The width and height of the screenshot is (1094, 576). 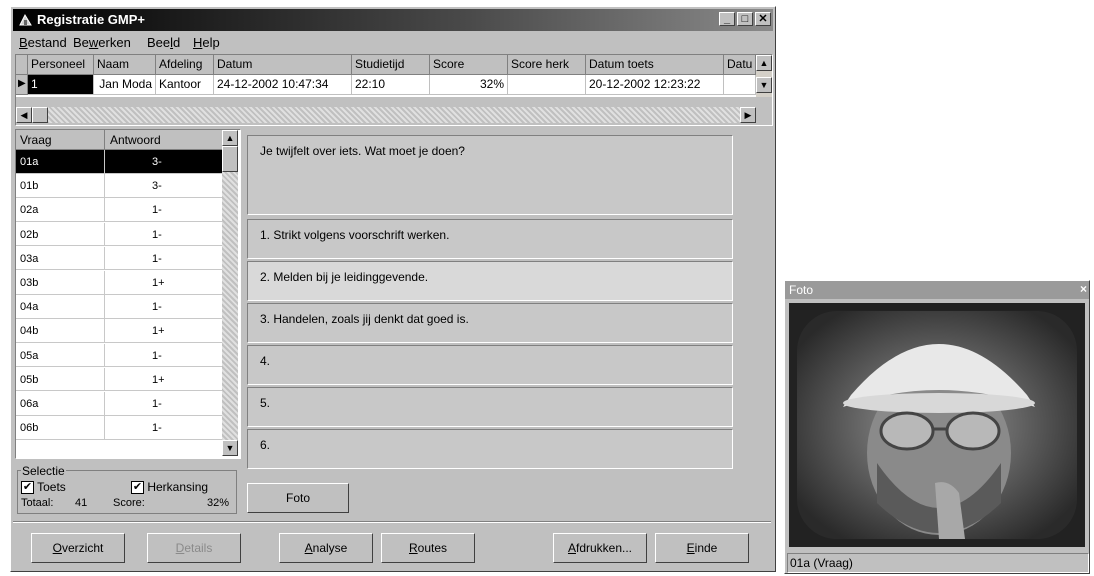 What do you see at coordinates (36, 140) in the screenshot?
I see `list-header-vraag: Vraag` at bounding box center [36, 140].